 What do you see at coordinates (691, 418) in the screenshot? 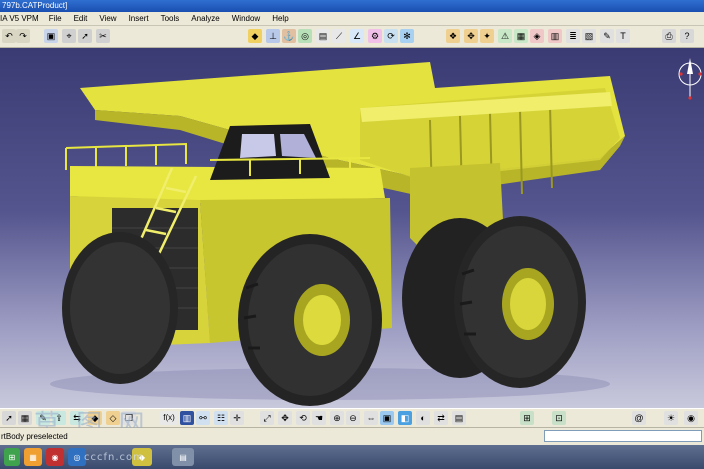
I see `camera-icon: ◉` at bounding box center [691, 418].